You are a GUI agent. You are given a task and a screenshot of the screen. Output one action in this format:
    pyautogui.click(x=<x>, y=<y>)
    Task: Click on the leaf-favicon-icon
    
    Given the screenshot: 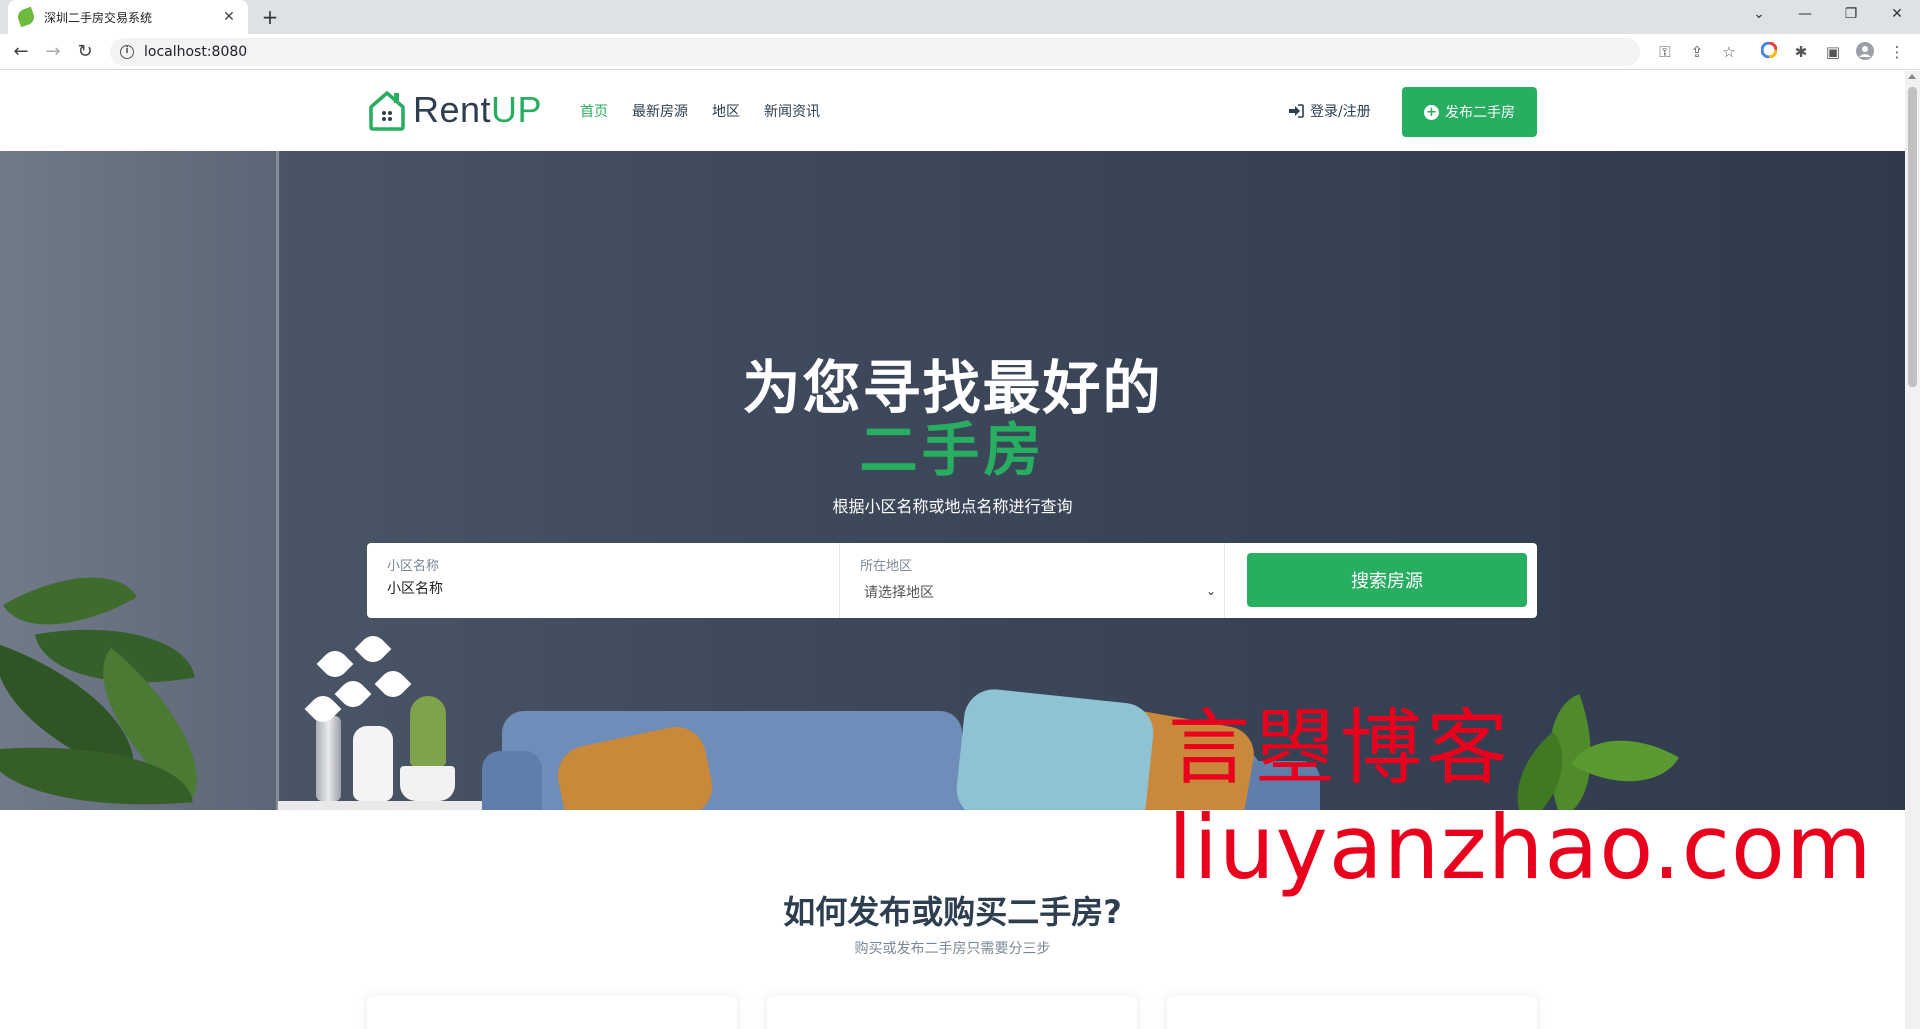 What is the action you would take?
    pyautogui.click(x=26, y=17)
    